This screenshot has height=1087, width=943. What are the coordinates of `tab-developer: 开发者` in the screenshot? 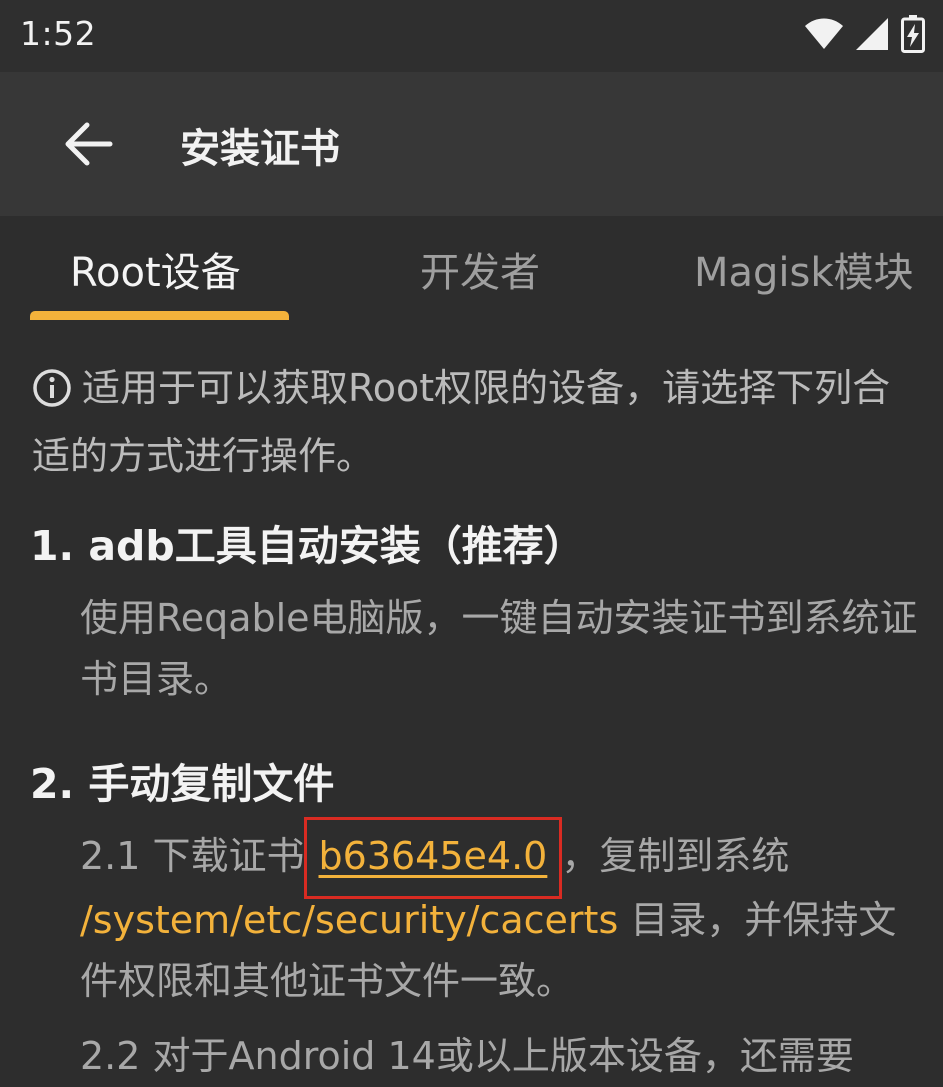 It's located at (480, 269).